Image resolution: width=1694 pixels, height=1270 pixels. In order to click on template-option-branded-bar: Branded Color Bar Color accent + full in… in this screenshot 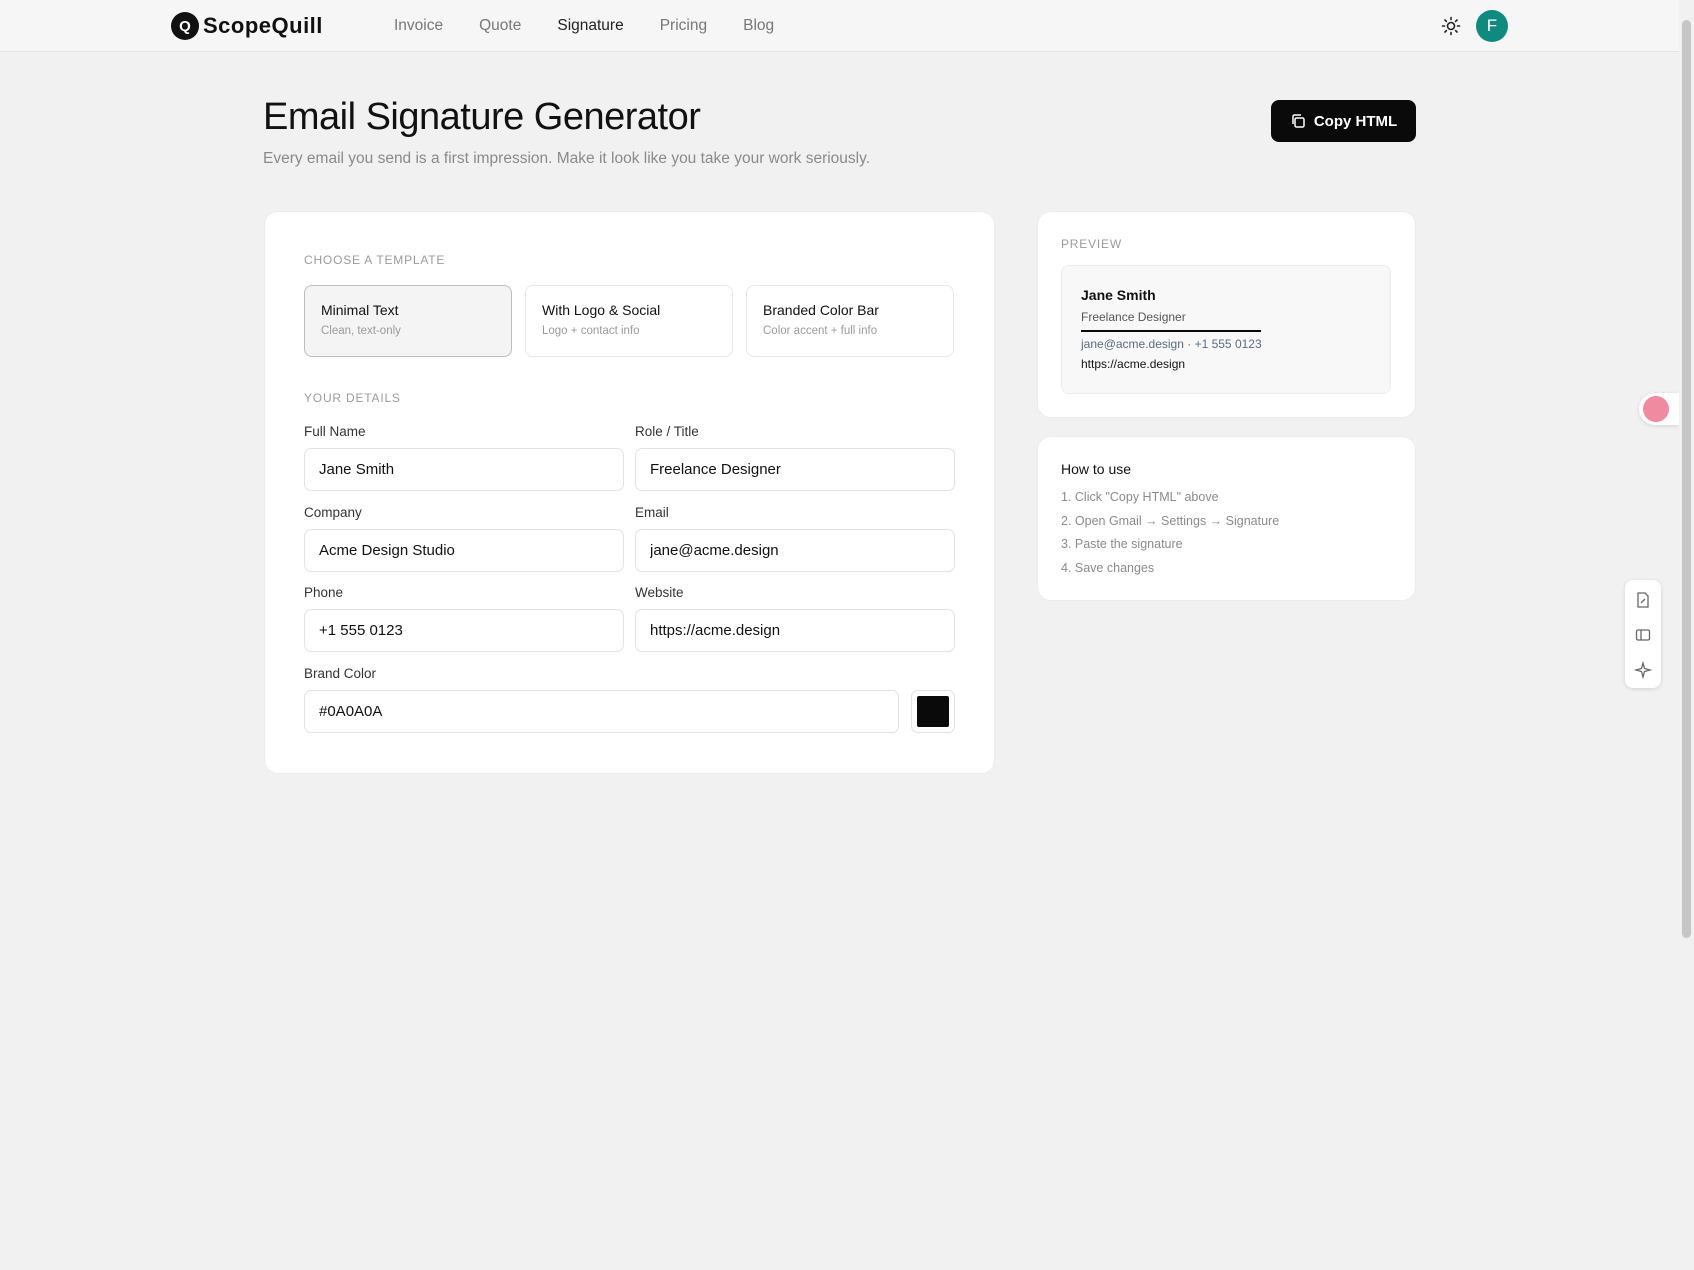, I will do `click(850, 321)`.